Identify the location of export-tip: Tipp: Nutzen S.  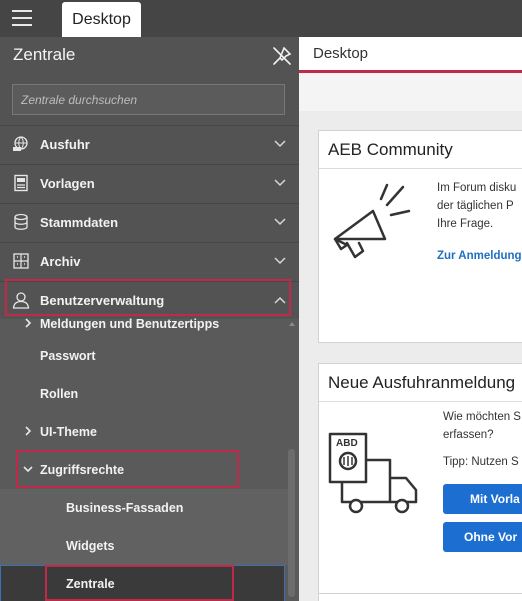
(481, 462).